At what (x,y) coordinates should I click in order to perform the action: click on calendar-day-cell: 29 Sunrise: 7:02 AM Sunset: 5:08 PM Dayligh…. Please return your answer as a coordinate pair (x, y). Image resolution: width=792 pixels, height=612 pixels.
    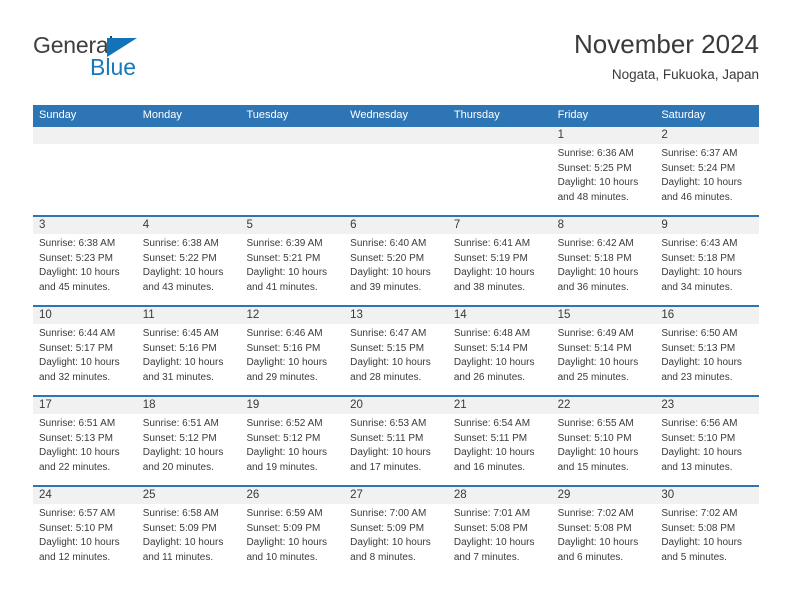
    Looking at the image, I should click on (603, 530).